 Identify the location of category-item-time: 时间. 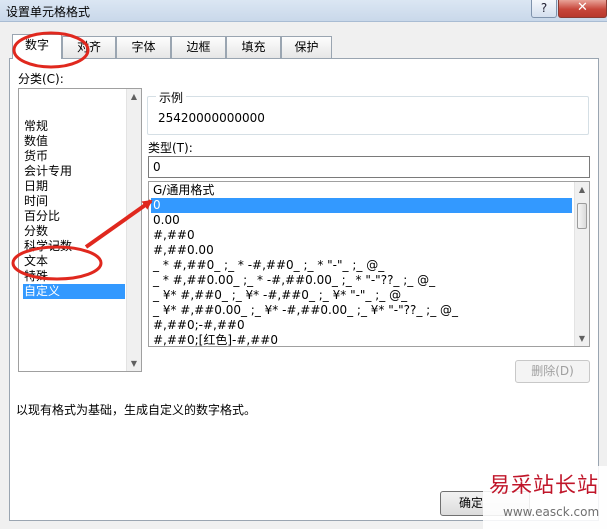
(74, 201).